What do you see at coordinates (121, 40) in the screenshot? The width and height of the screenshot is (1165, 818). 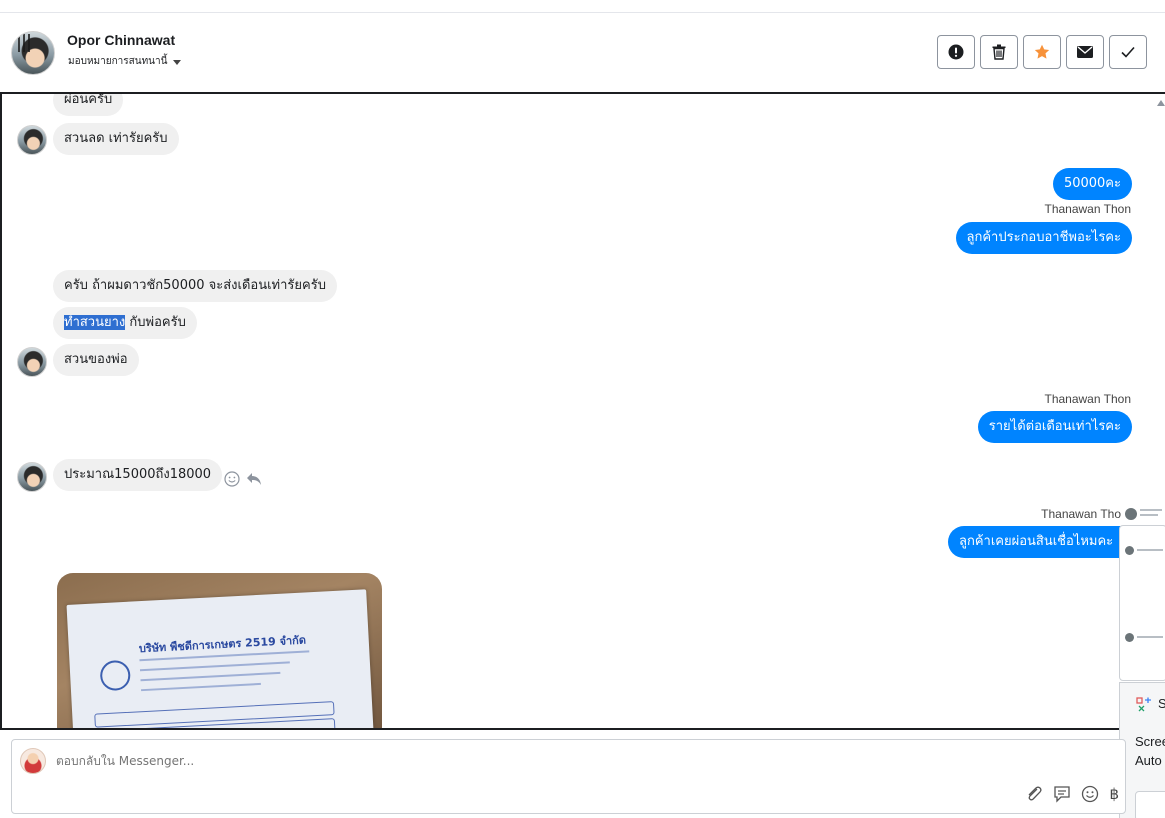 I see `contact-name: Opor Chinnawat` at bounding box center [121, 40].